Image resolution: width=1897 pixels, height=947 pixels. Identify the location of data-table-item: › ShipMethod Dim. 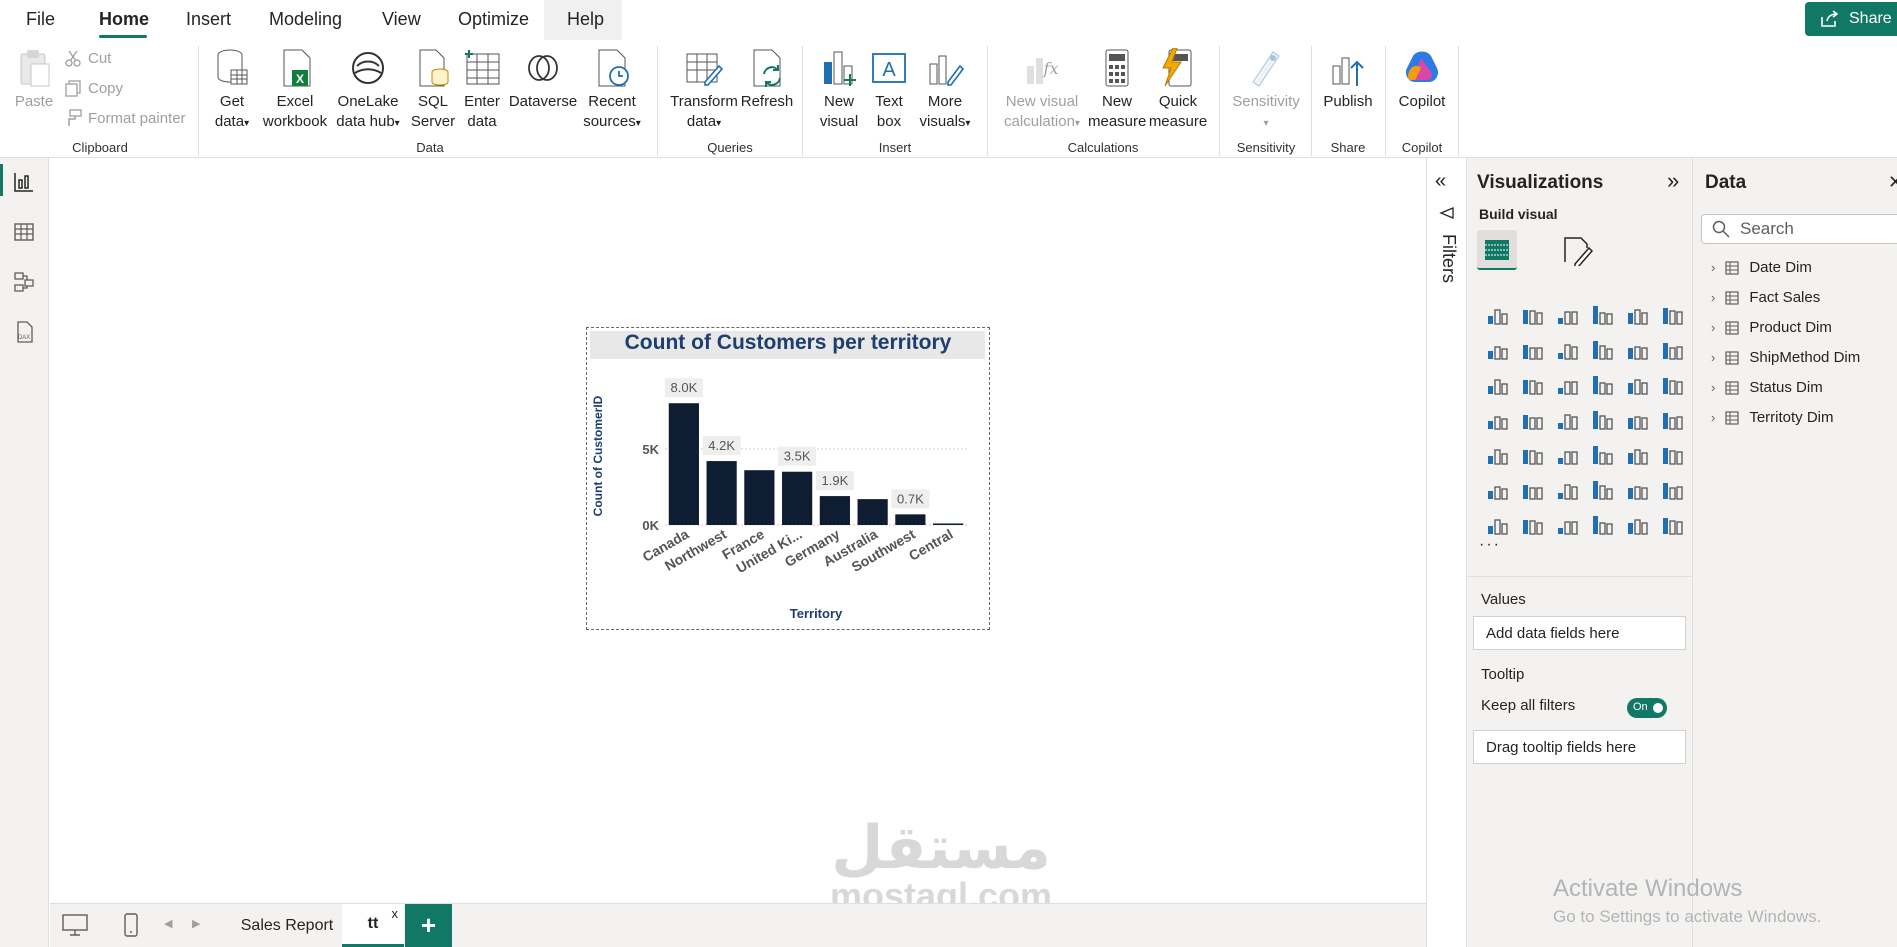
(1785, 357).